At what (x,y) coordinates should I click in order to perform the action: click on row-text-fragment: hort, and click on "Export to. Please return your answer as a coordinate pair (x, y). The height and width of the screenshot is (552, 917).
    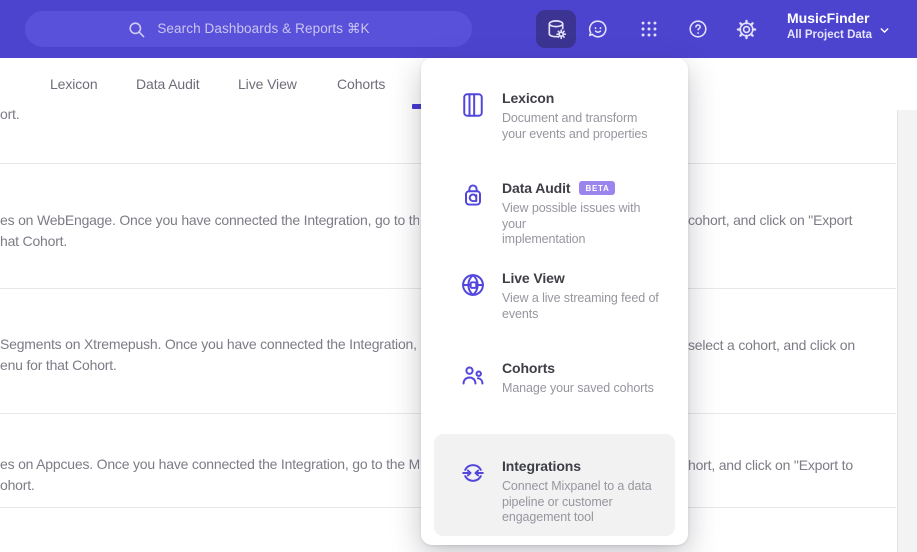
    Looking at the image, I should click on (770, 465).